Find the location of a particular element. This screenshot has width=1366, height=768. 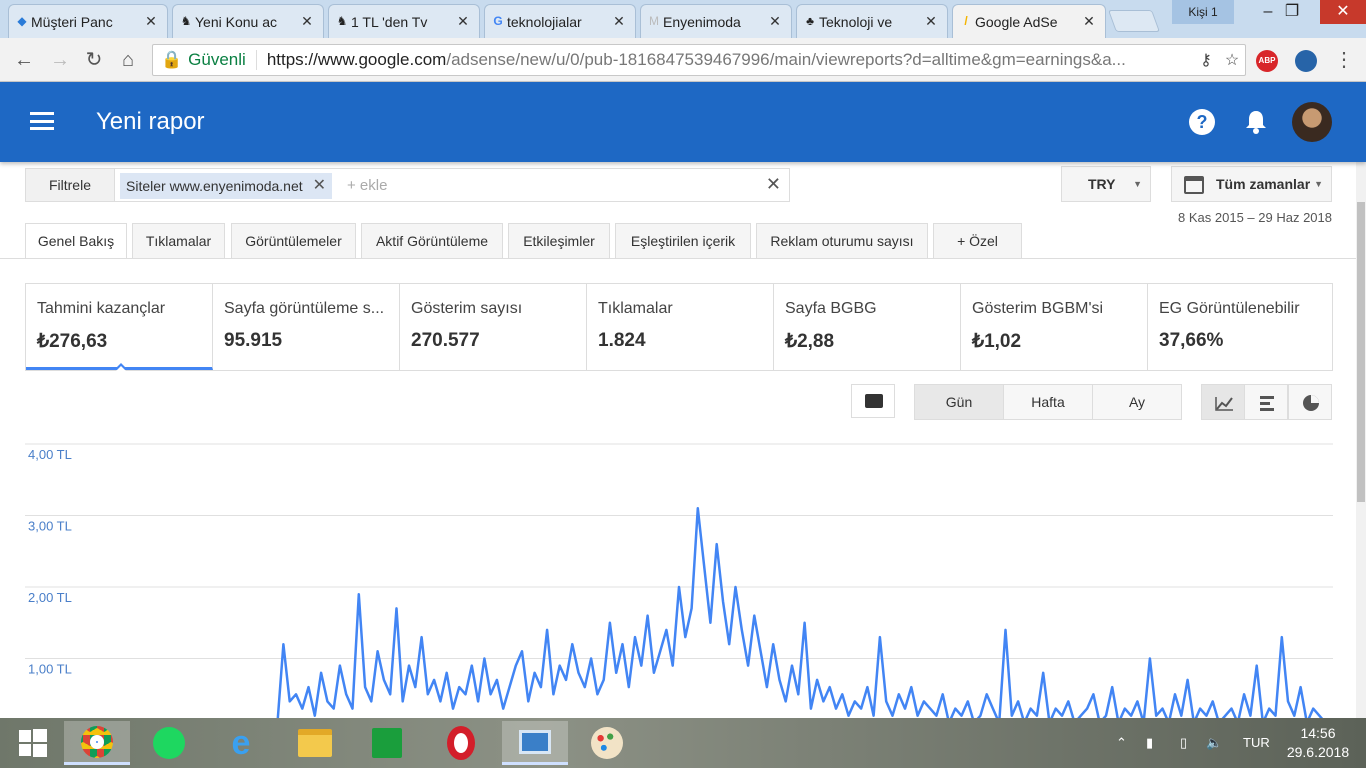

key-icon: ⚷ is located at coordinates (1206, 60).